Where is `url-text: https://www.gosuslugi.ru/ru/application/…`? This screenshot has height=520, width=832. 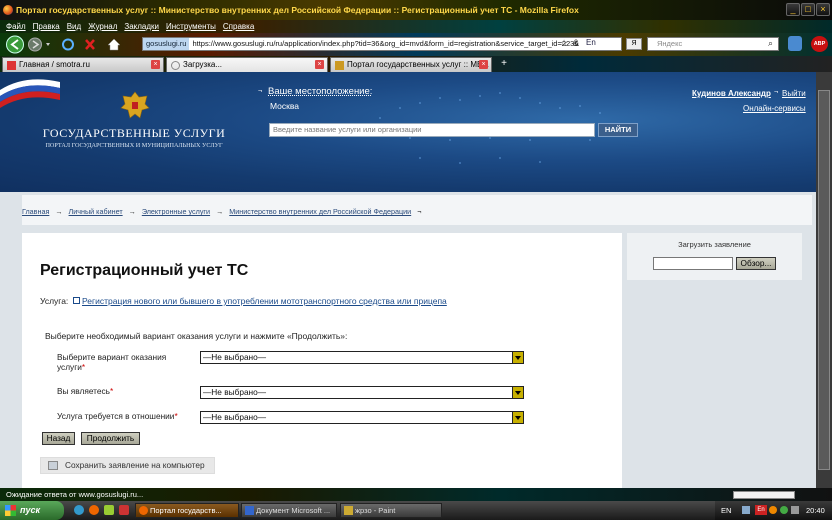 url-text: https://www.gosuslugi.ru/ru/application/… is located at coordinates (385, 43).